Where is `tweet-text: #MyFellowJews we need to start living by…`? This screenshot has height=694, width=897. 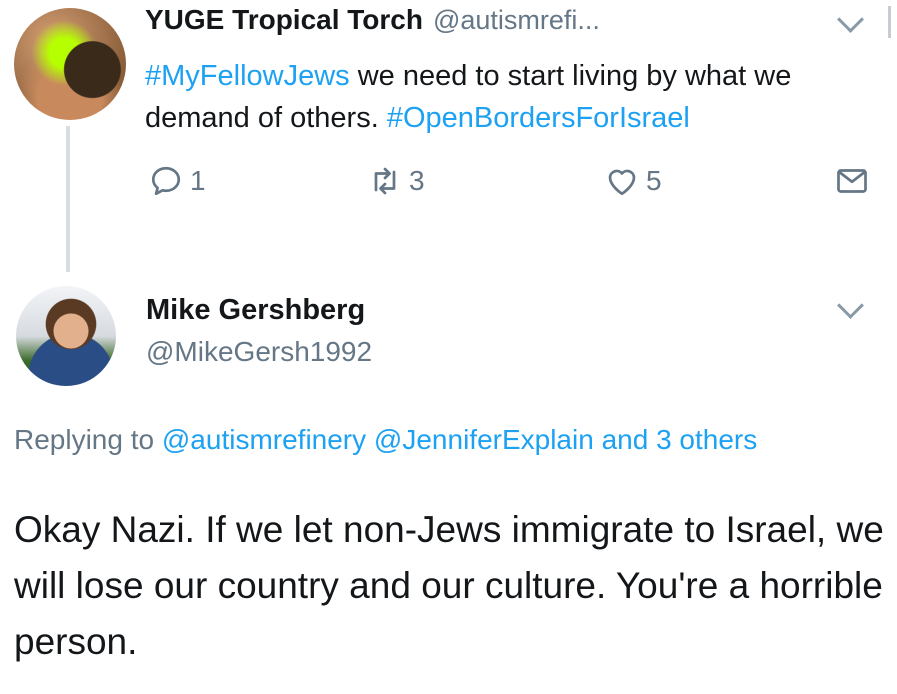
tweet-text: #MyFellowJews we need to start living by… is located at coordinates (505, 97).